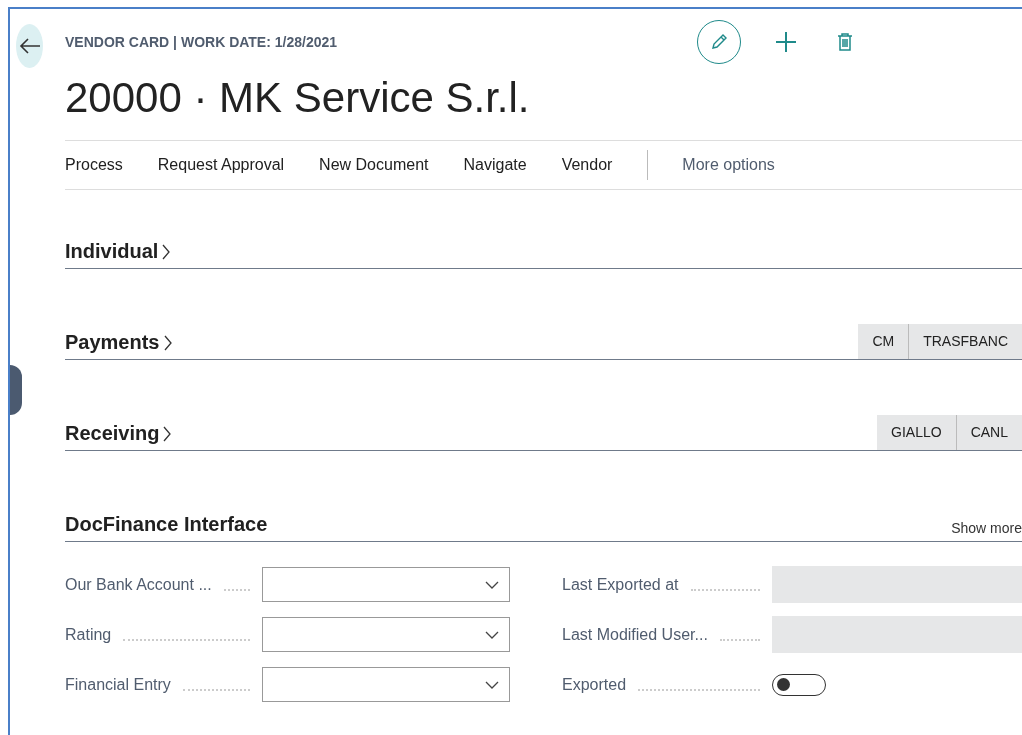 The width and height of the screenshot is (1022, 735). I want to click on section-header: DocFinance Interface, so click(166, 527).